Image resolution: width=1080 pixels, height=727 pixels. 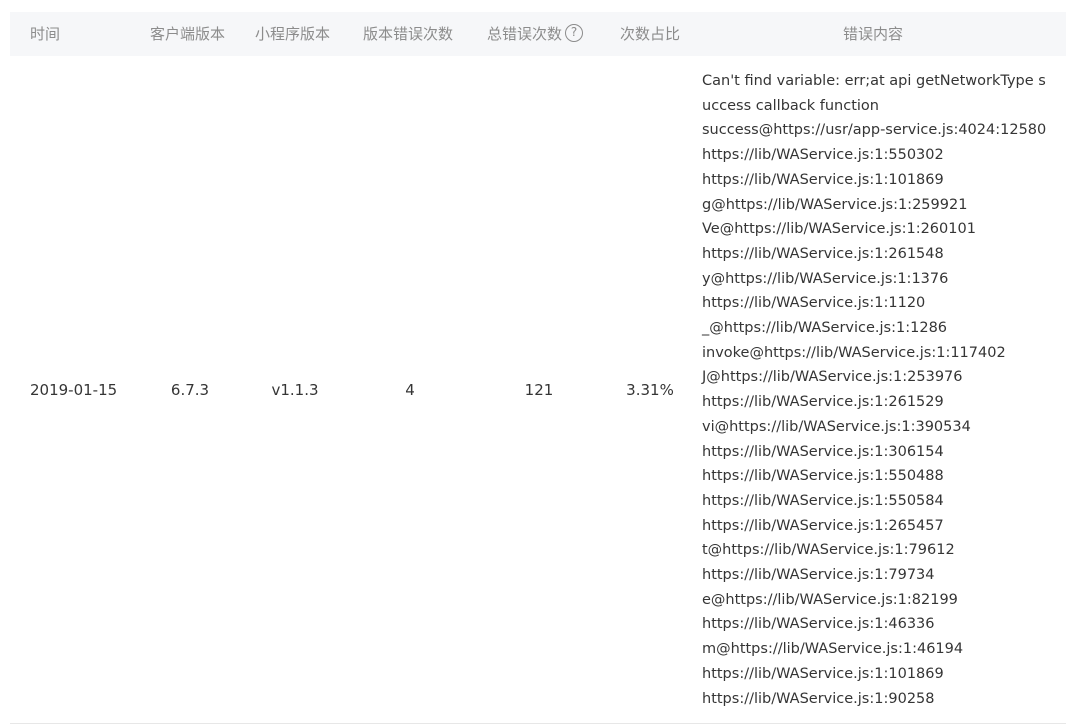 I want to click on error-line: https://lib/WAService.js:1:46336, so click(x=818, y=624).